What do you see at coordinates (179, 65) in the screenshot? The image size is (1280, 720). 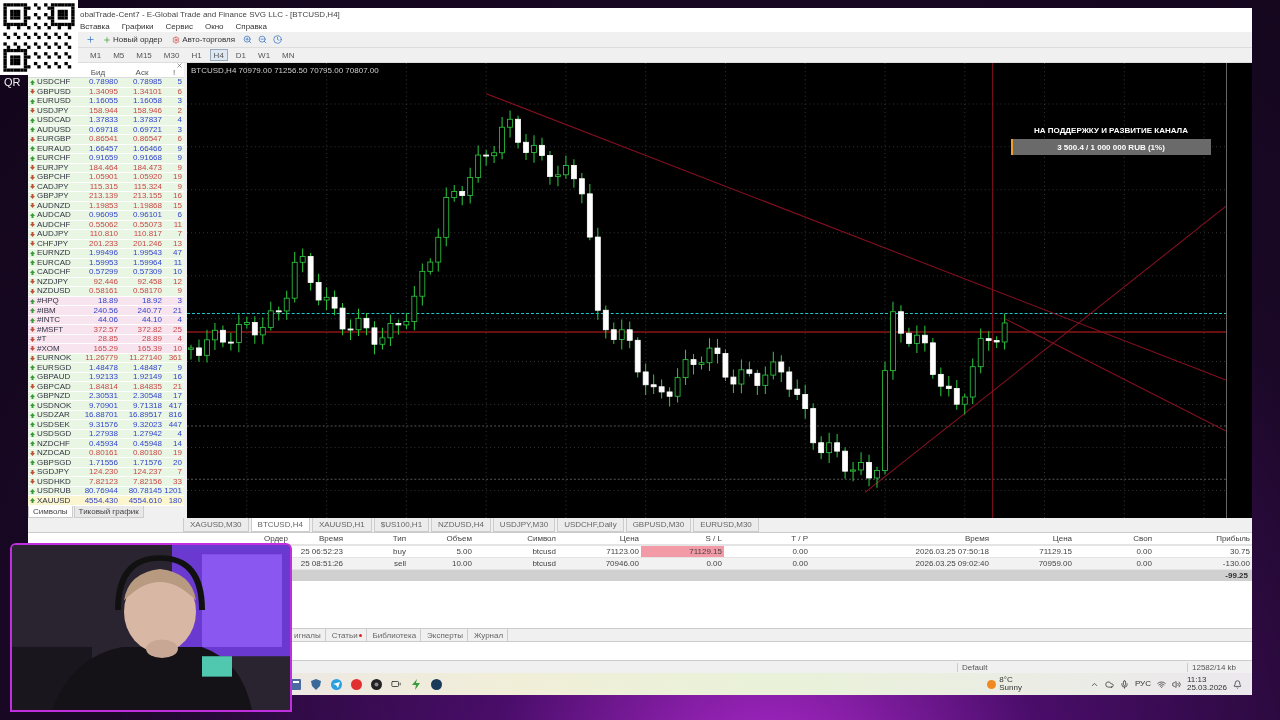 I see `close-icon` at bounding box center [179, 65].